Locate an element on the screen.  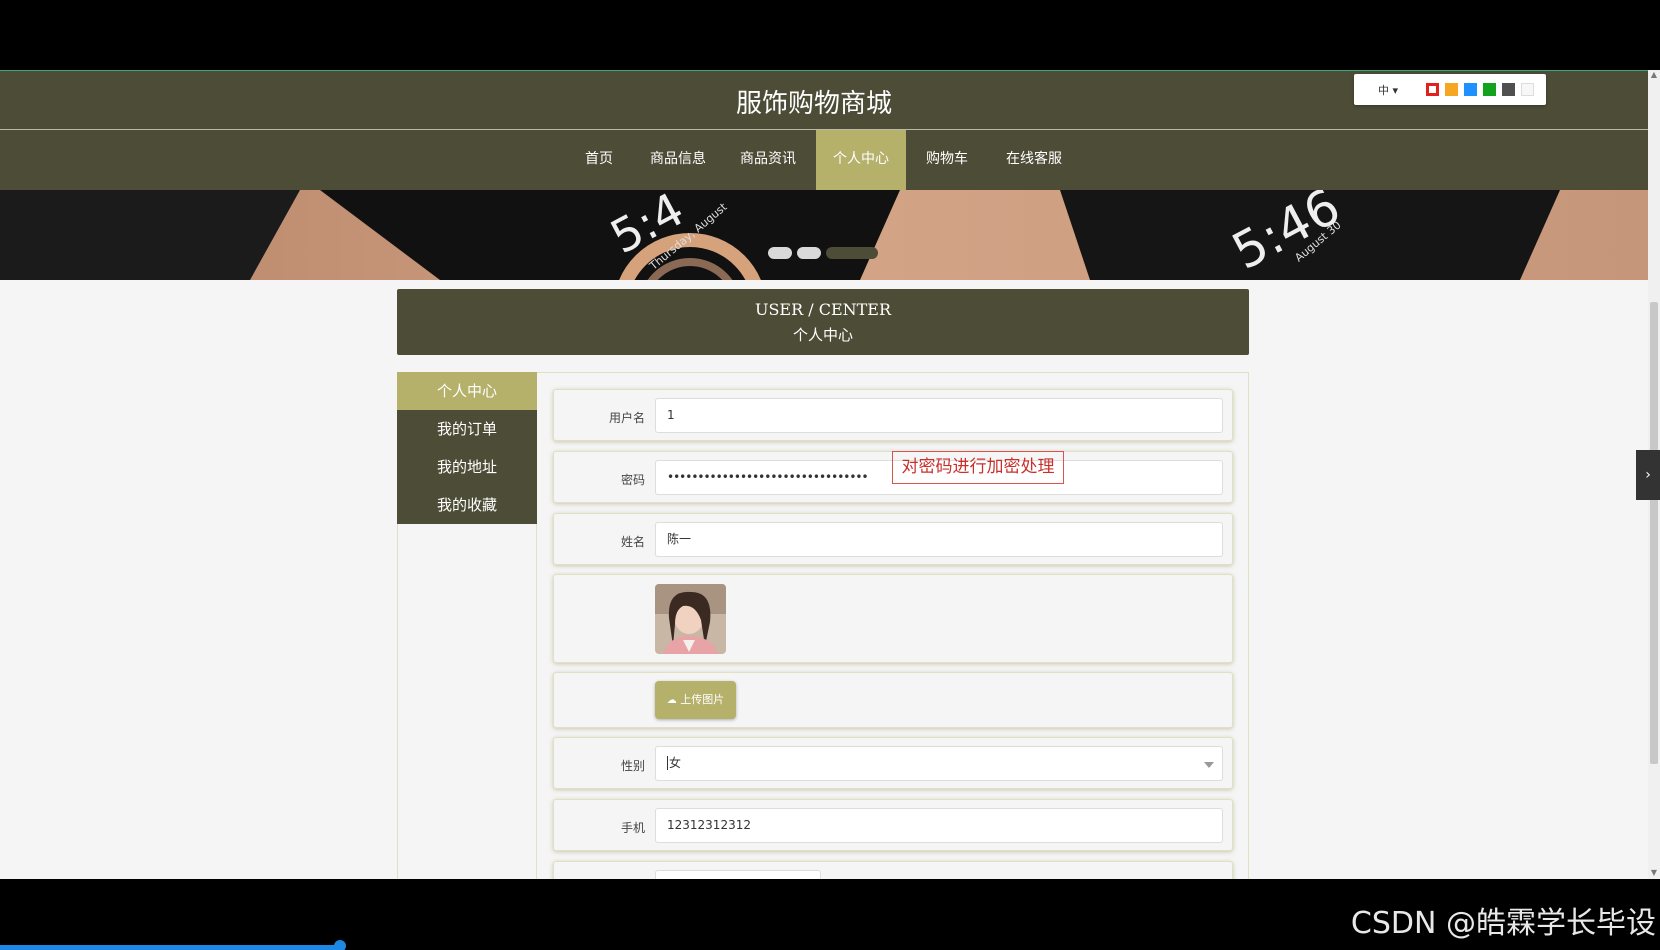
avatar-portrait is located at coordinates (690, 619).